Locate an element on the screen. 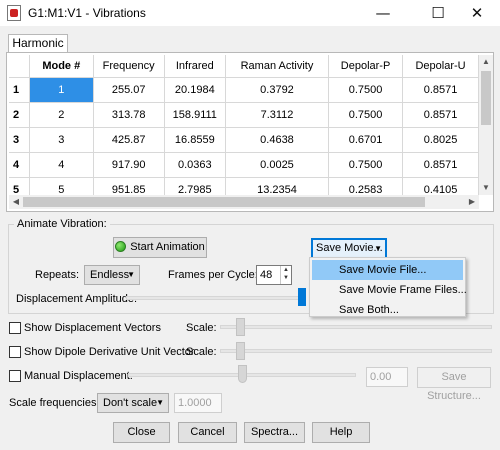 Image resolution: width=500 pixels, height=450 pixels. displacement-amplitude-label: Displacement Amplitude: is located at coordinates (77, 299).